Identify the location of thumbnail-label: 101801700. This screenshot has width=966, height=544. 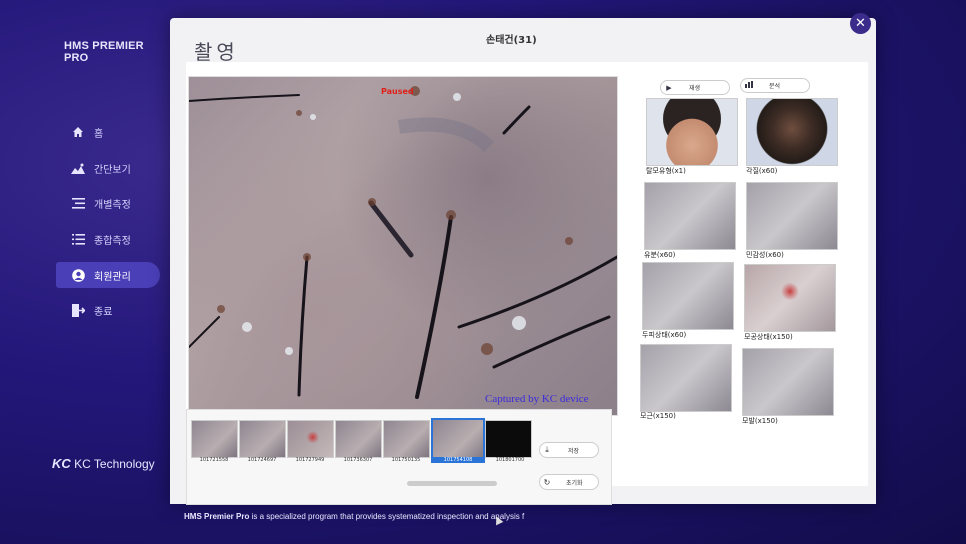
(510, 460).